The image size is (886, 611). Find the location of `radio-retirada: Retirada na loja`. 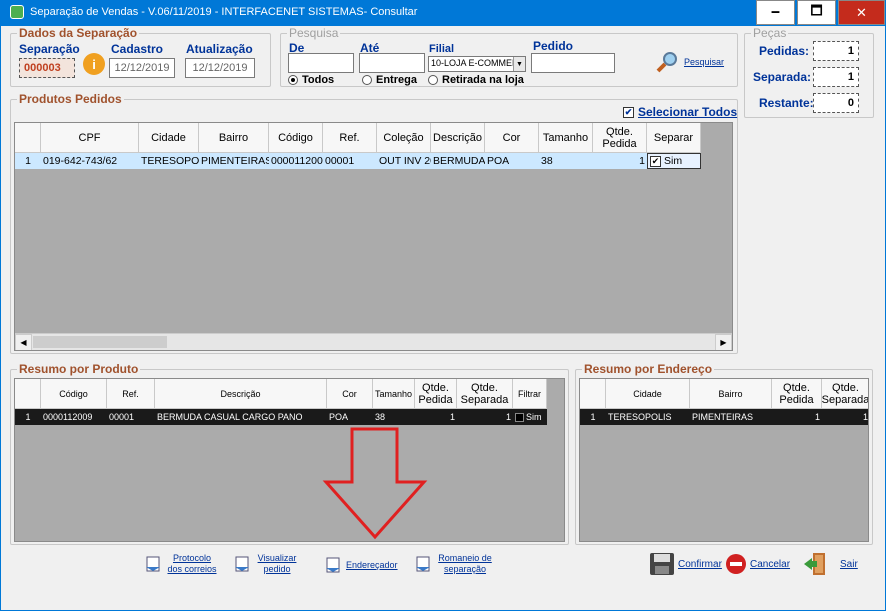

radio-retirada: Retirada na loja is located at coordinates (476, 80).